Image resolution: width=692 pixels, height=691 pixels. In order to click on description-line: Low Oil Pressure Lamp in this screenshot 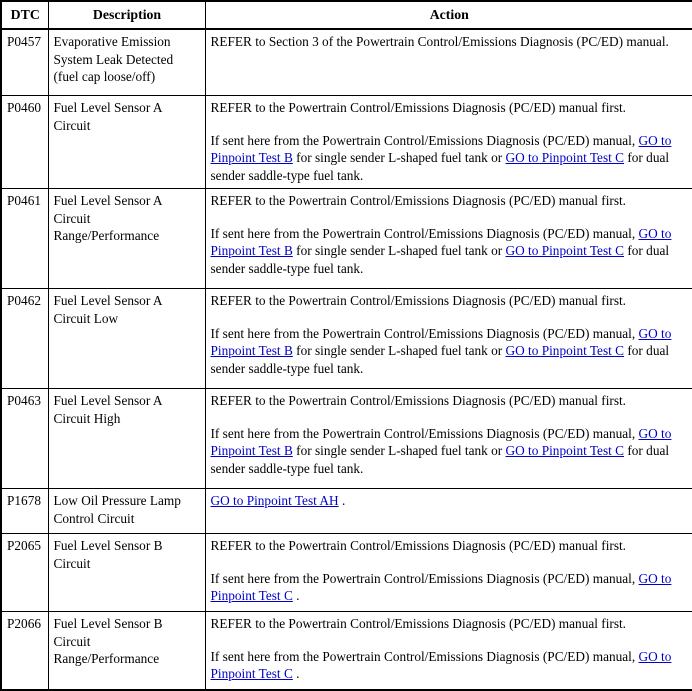, I will do `click(117, 501)`.